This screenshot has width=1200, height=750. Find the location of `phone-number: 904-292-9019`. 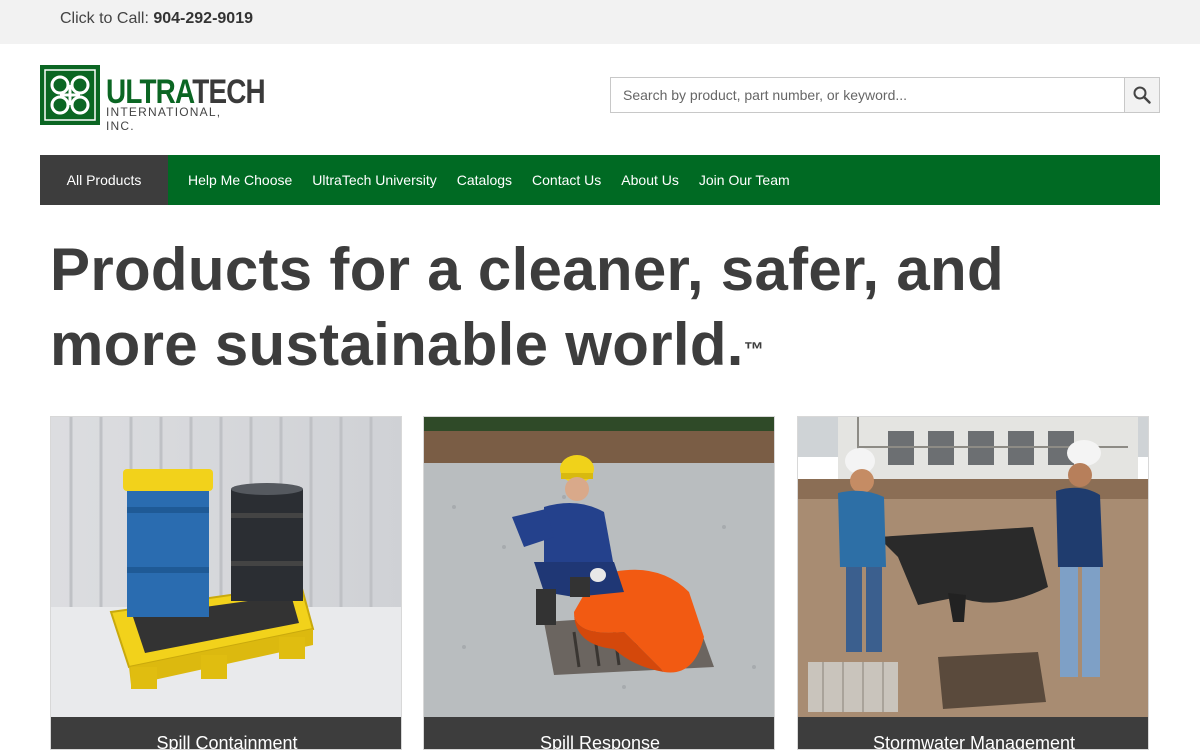

phone-number: 904-292-9019 is located at coordinates (203, 18).